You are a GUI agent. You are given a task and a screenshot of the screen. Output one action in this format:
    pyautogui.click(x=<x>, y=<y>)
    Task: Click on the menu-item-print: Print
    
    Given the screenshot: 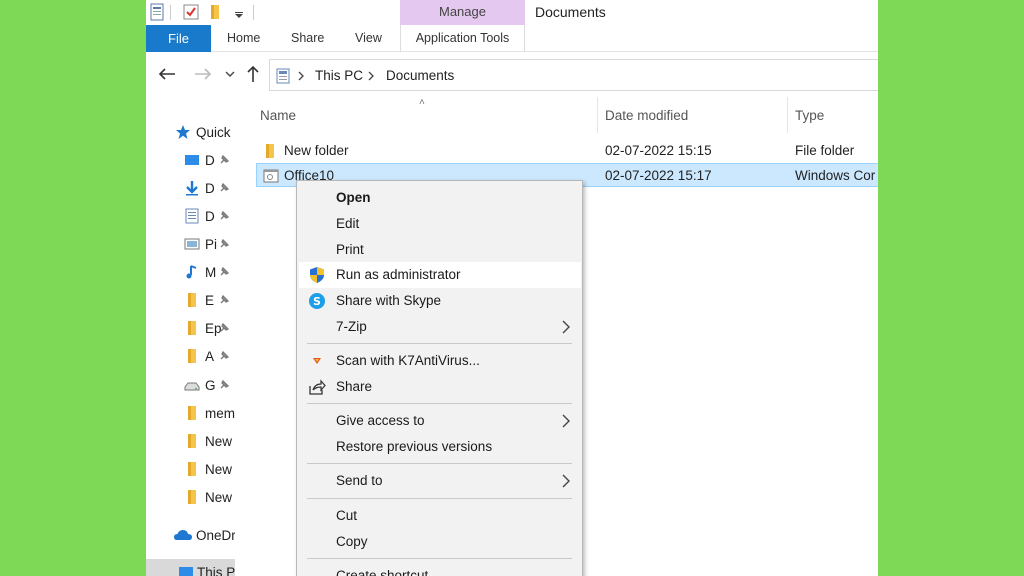 What is the action you would take?
    pyautogui.click(x=440, y=250)
    